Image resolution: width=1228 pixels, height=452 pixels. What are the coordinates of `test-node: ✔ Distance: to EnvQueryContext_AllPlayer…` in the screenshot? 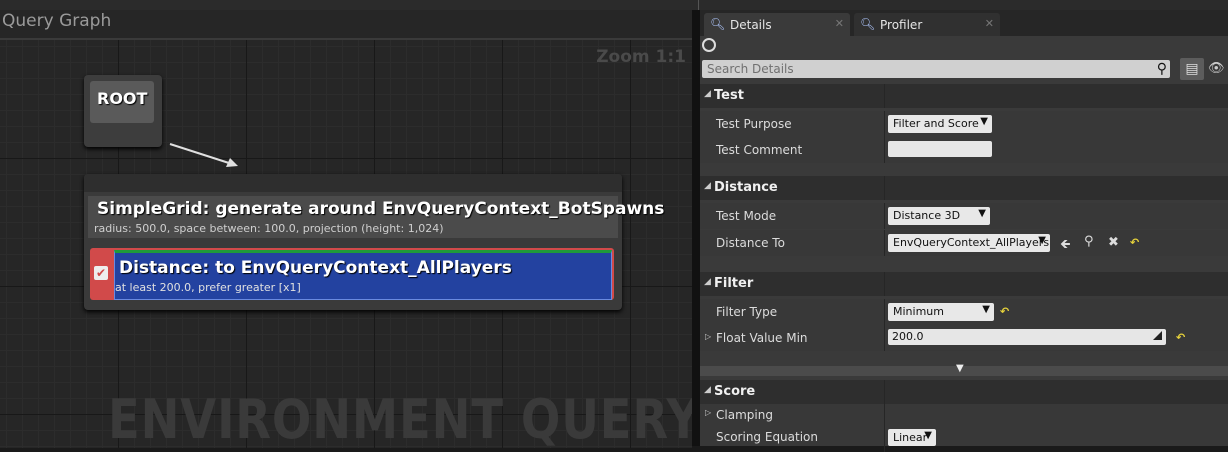 It's located at (352, 274).